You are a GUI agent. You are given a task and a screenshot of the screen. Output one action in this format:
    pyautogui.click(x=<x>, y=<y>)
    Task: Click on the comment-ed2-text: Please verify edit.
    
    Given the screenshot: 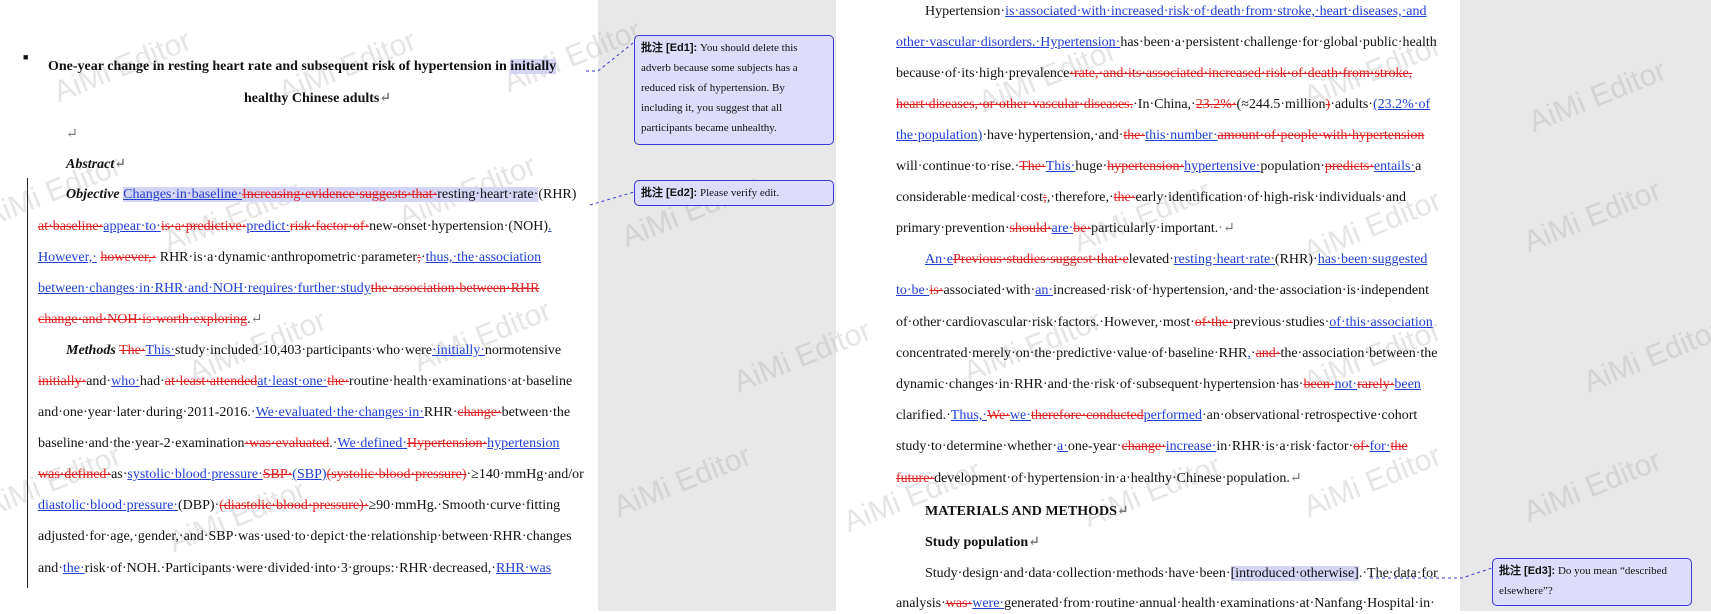 What is the action you would take?
    pyautogui.click(x=739, y=193)
    